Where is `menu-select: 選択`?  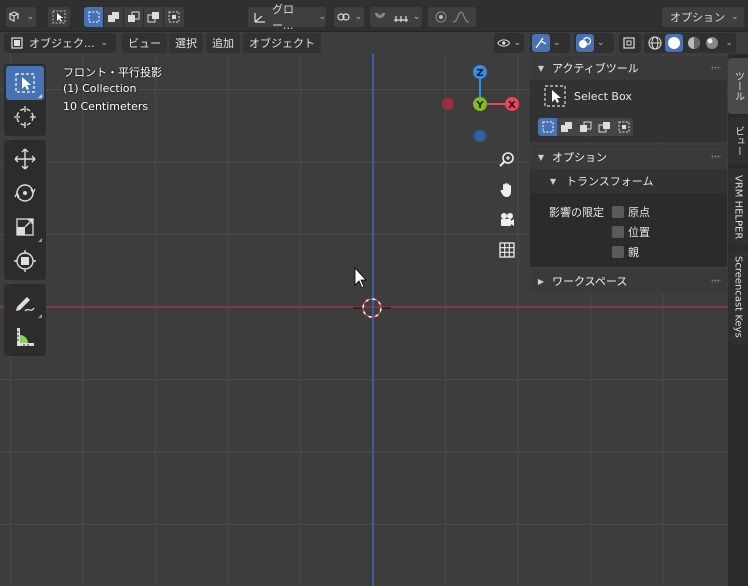 menu-select: 選択 is located at coordinates (186, 43).